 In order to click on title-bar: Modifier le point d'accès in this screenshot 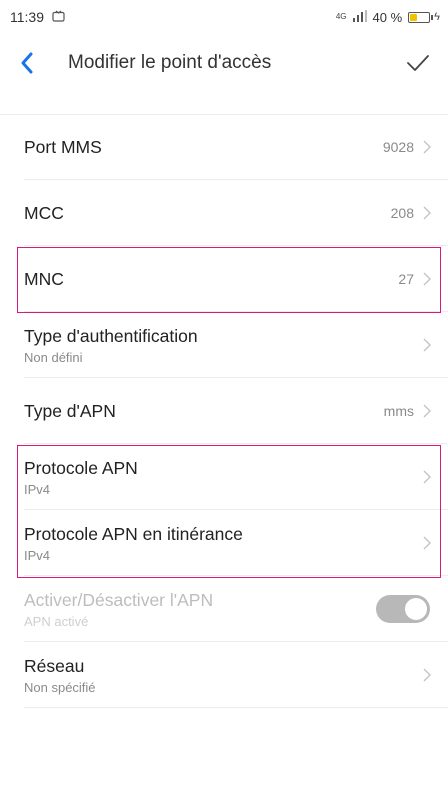, I will do `click(224, 63)`.